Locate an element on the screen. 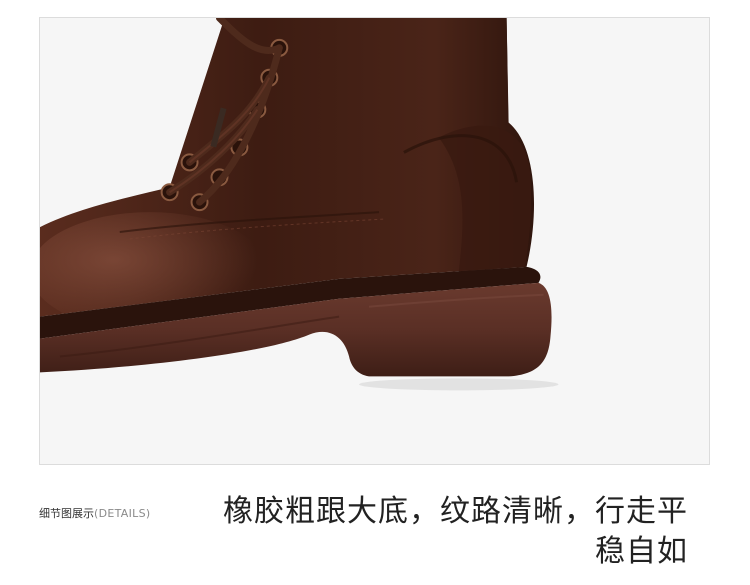 This screenshot has height=585, width=750. caption-line-1: 橡胶粗跟大底，纹路清晰，行走平 is located at coordinates (455, 511).